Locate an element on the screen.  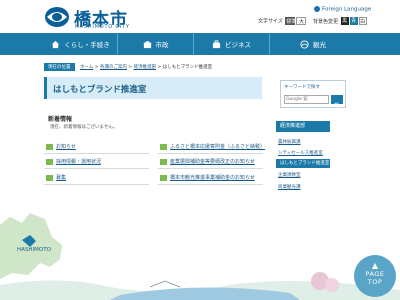
news-heading: 新着情報 is located at coordinates (60, 119).